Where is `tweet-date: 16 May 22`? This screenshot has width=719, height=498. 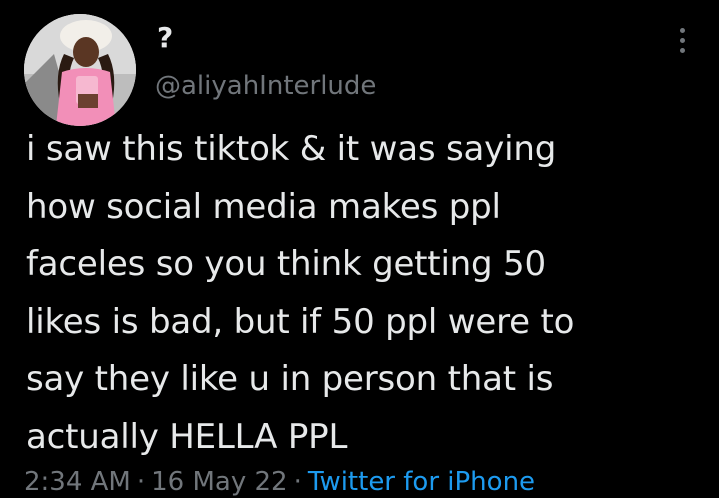 tweet-date: 16 May 22 is located at coordinates (219, 482).